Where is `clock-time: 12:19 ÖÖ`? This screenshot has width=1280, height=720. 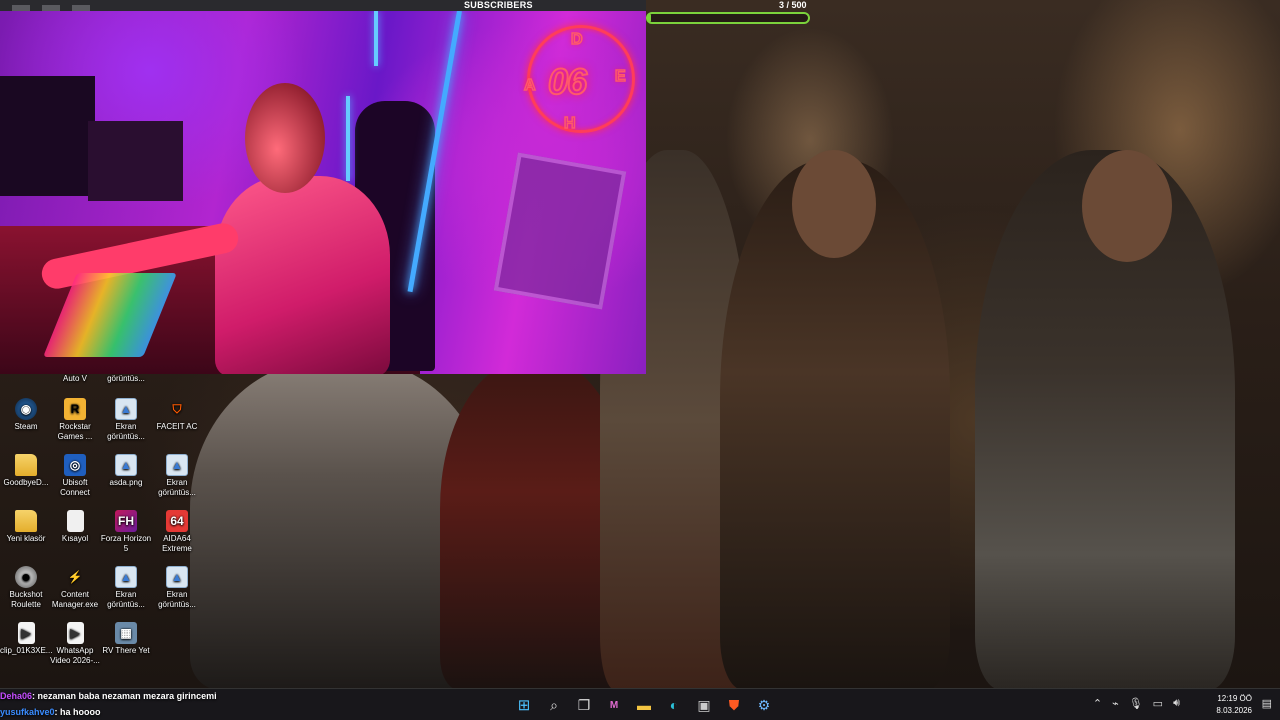
clock-time: 12:19 ÖÖ is located at coordinates (1234, 698).